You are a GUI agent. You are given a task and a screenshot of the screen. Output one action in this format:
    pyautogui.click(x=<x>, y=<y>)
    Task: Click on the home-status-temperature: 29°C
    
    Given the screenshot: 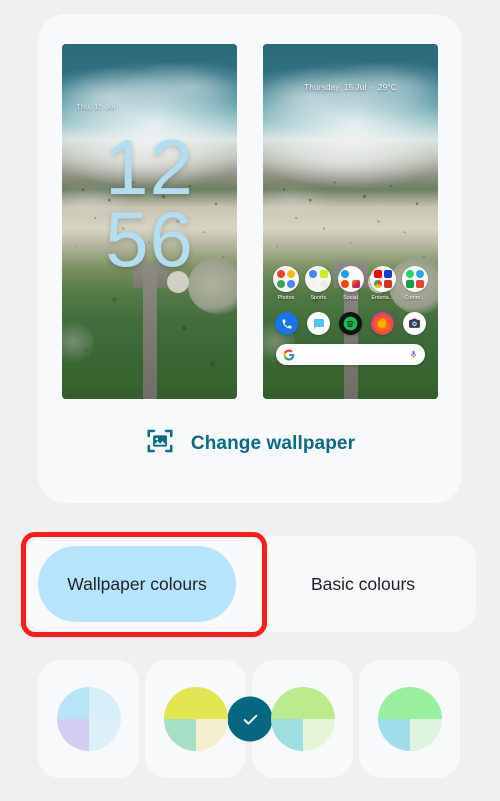 What is the action you would take?
    pyautogui.click(x=387, y=87)
    